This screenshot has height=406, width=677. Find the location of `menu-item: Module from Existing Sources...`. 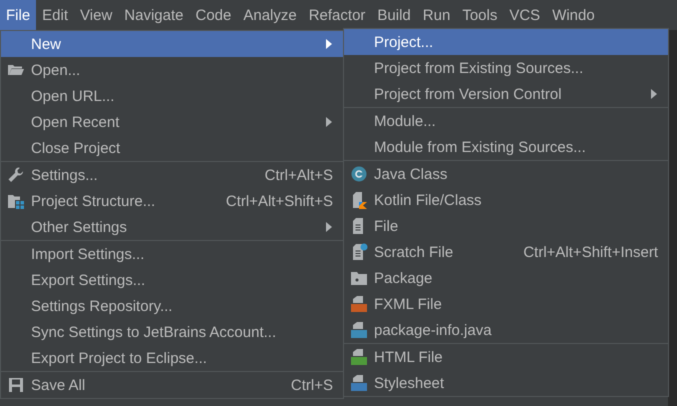

menu-item: Module from Existing Sources... is located at coordinates (506, 147).